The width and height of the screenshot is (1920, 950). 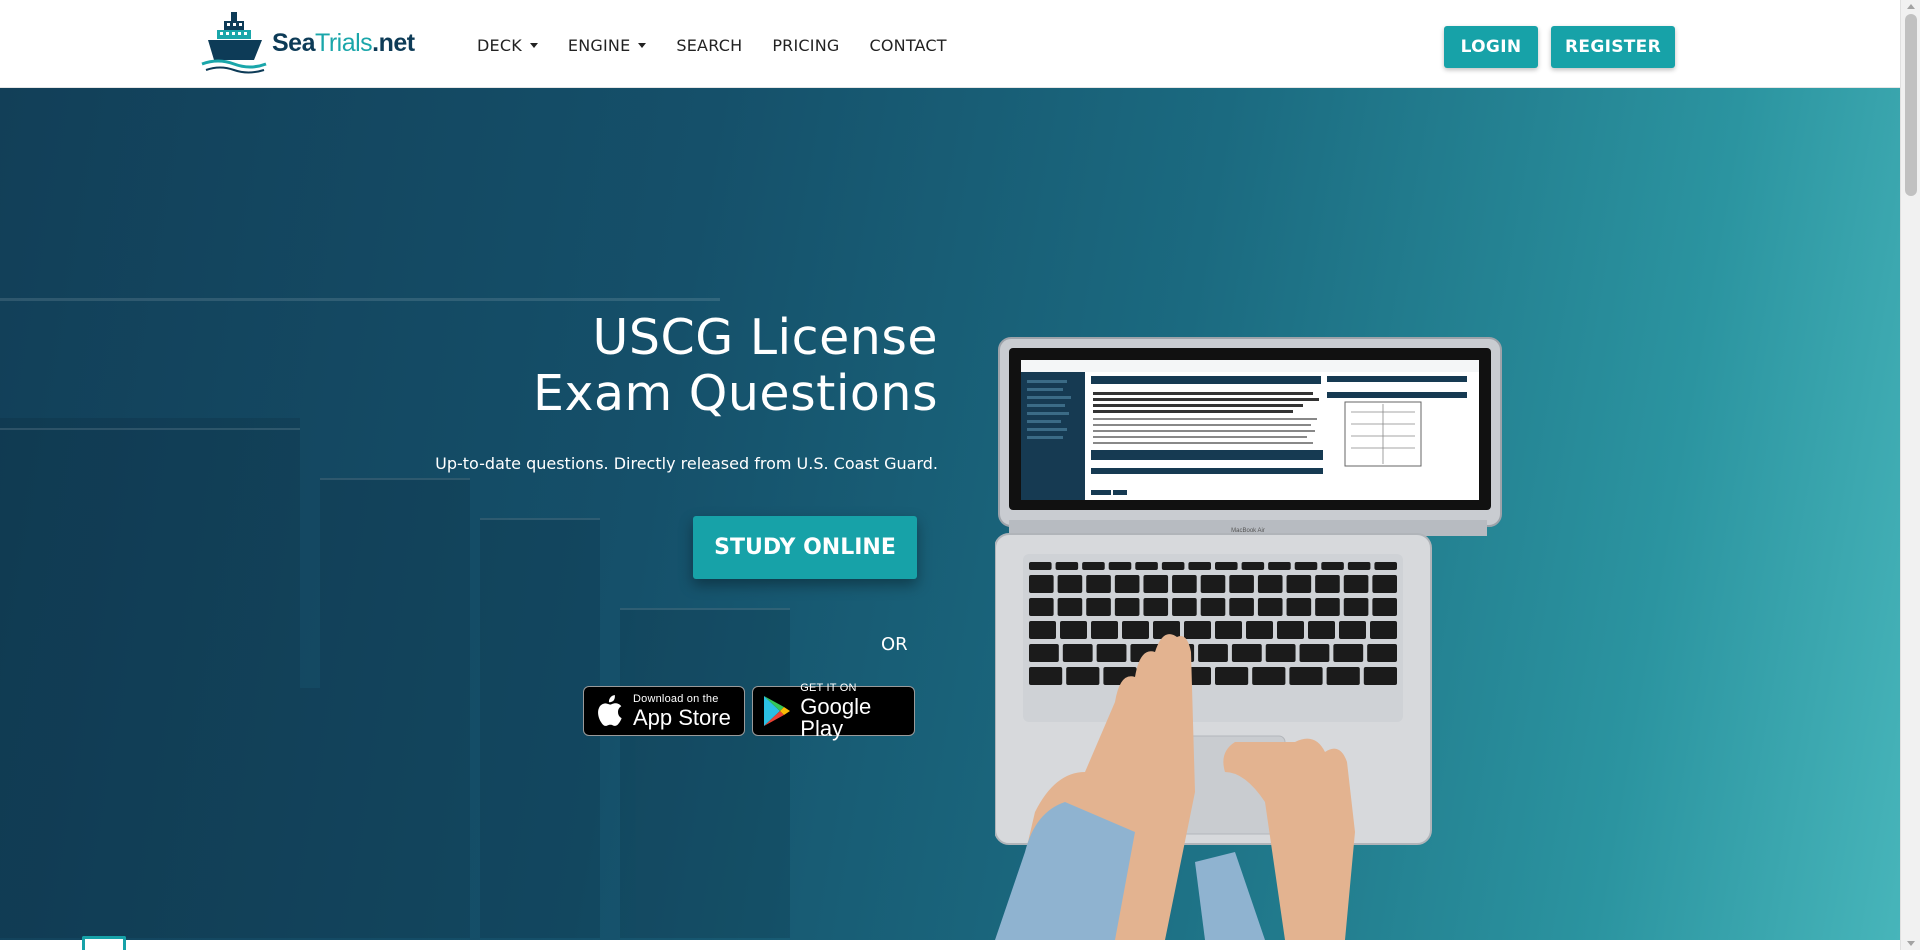 I want to click on login-button: LOGIN, so click(x=1491, y=47).